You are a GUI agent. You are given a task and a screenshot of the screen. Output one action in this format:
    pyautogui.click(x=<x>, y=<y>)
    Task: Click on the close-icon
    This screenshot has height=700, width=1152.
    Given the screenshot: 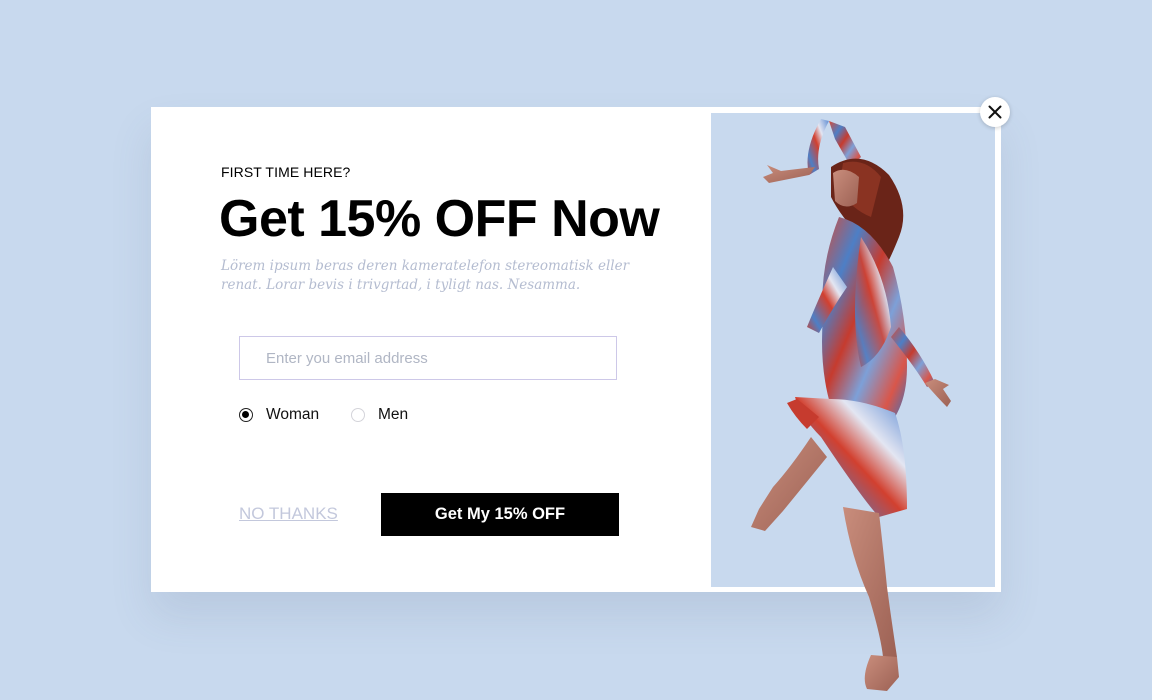 What is the action you would take?
    pyautogui.click(x=995, y=112)
    